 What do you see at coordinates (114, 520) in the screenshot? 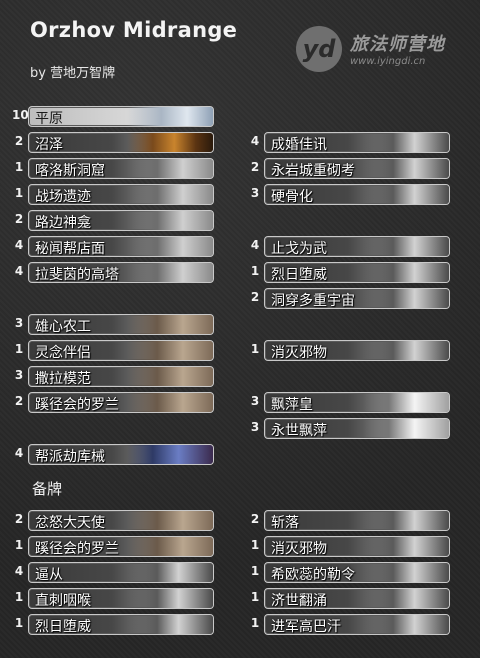
I see `card-row: 2 忿怒大天使` at bounding box center [114, 520].